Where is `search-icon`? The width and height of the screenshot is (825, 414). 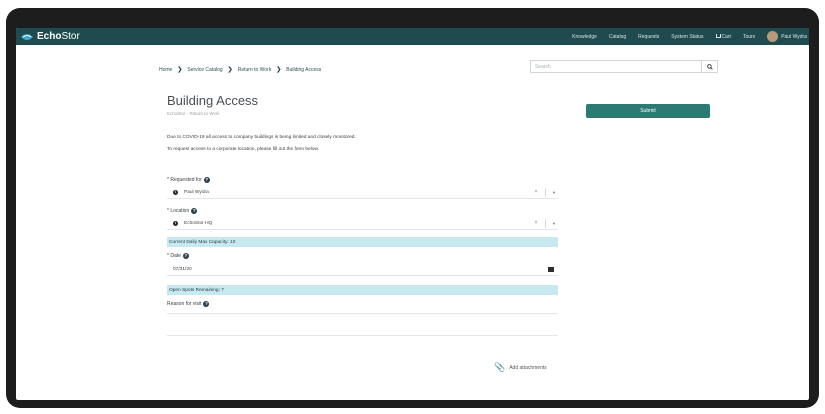
search-icon is located at coordinates (709, 66).